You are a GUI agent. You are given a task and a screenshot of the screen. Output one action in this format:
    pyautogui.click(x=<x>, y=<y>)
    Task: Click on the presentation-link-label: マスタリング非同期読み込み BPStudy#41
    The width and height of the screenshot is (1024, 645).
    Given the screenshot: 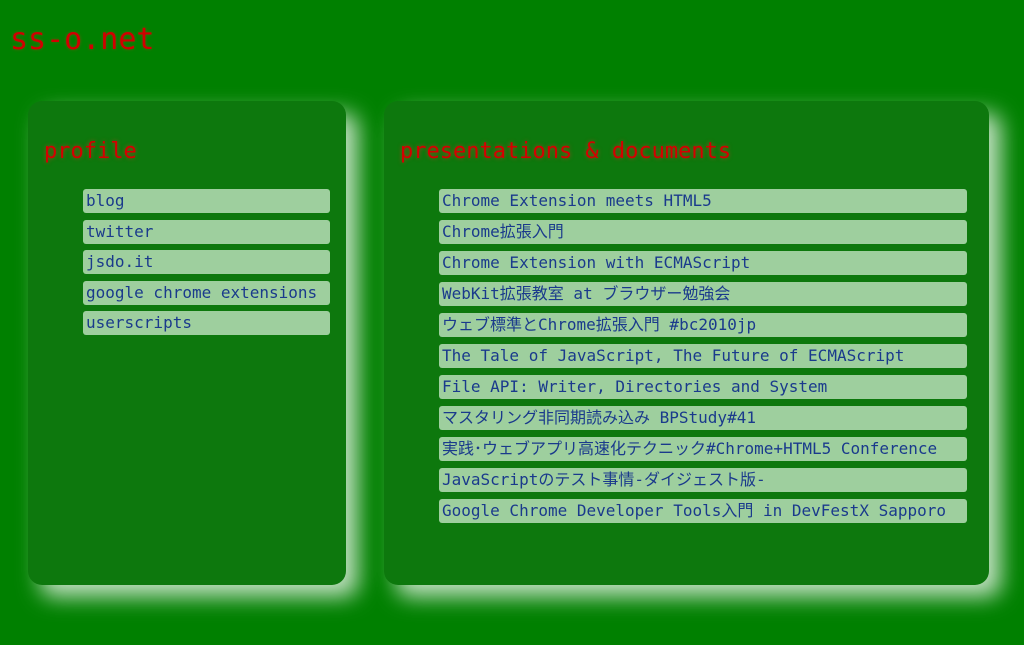 What is the action you would take?
    pyautogui.click(x=599, y=417)
    